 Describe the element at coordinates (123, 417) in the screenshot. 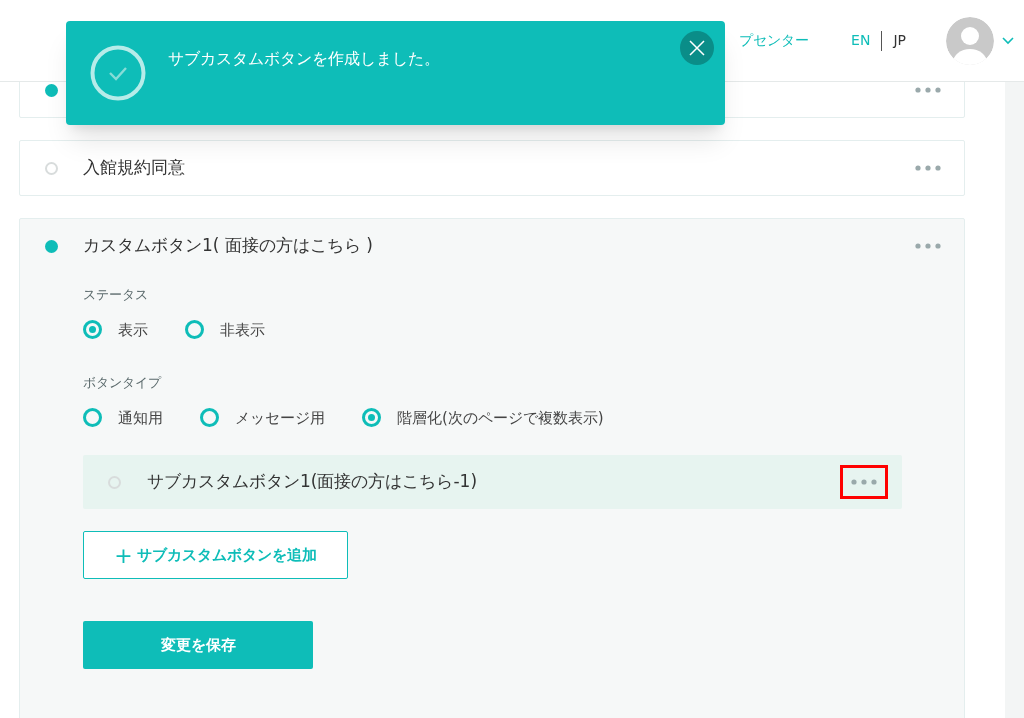

I see `radio-option: 通知用` at that location.